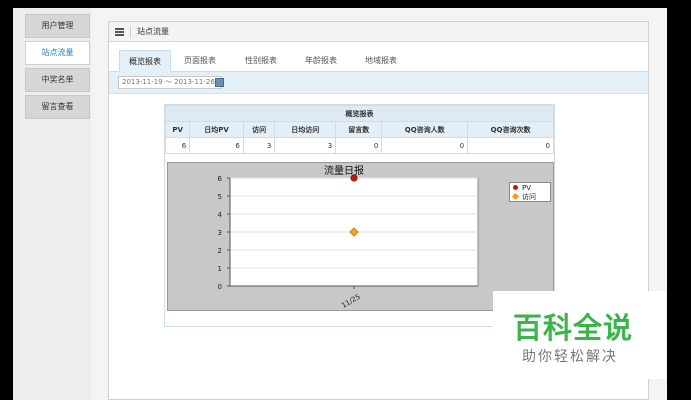 Image resolution: width=691 pixels, height=400 pixels. Describe the element at coordinates (57, 53) in the screenshot. I see `sidebar-item-site-traffic: 站点流量` at that location.